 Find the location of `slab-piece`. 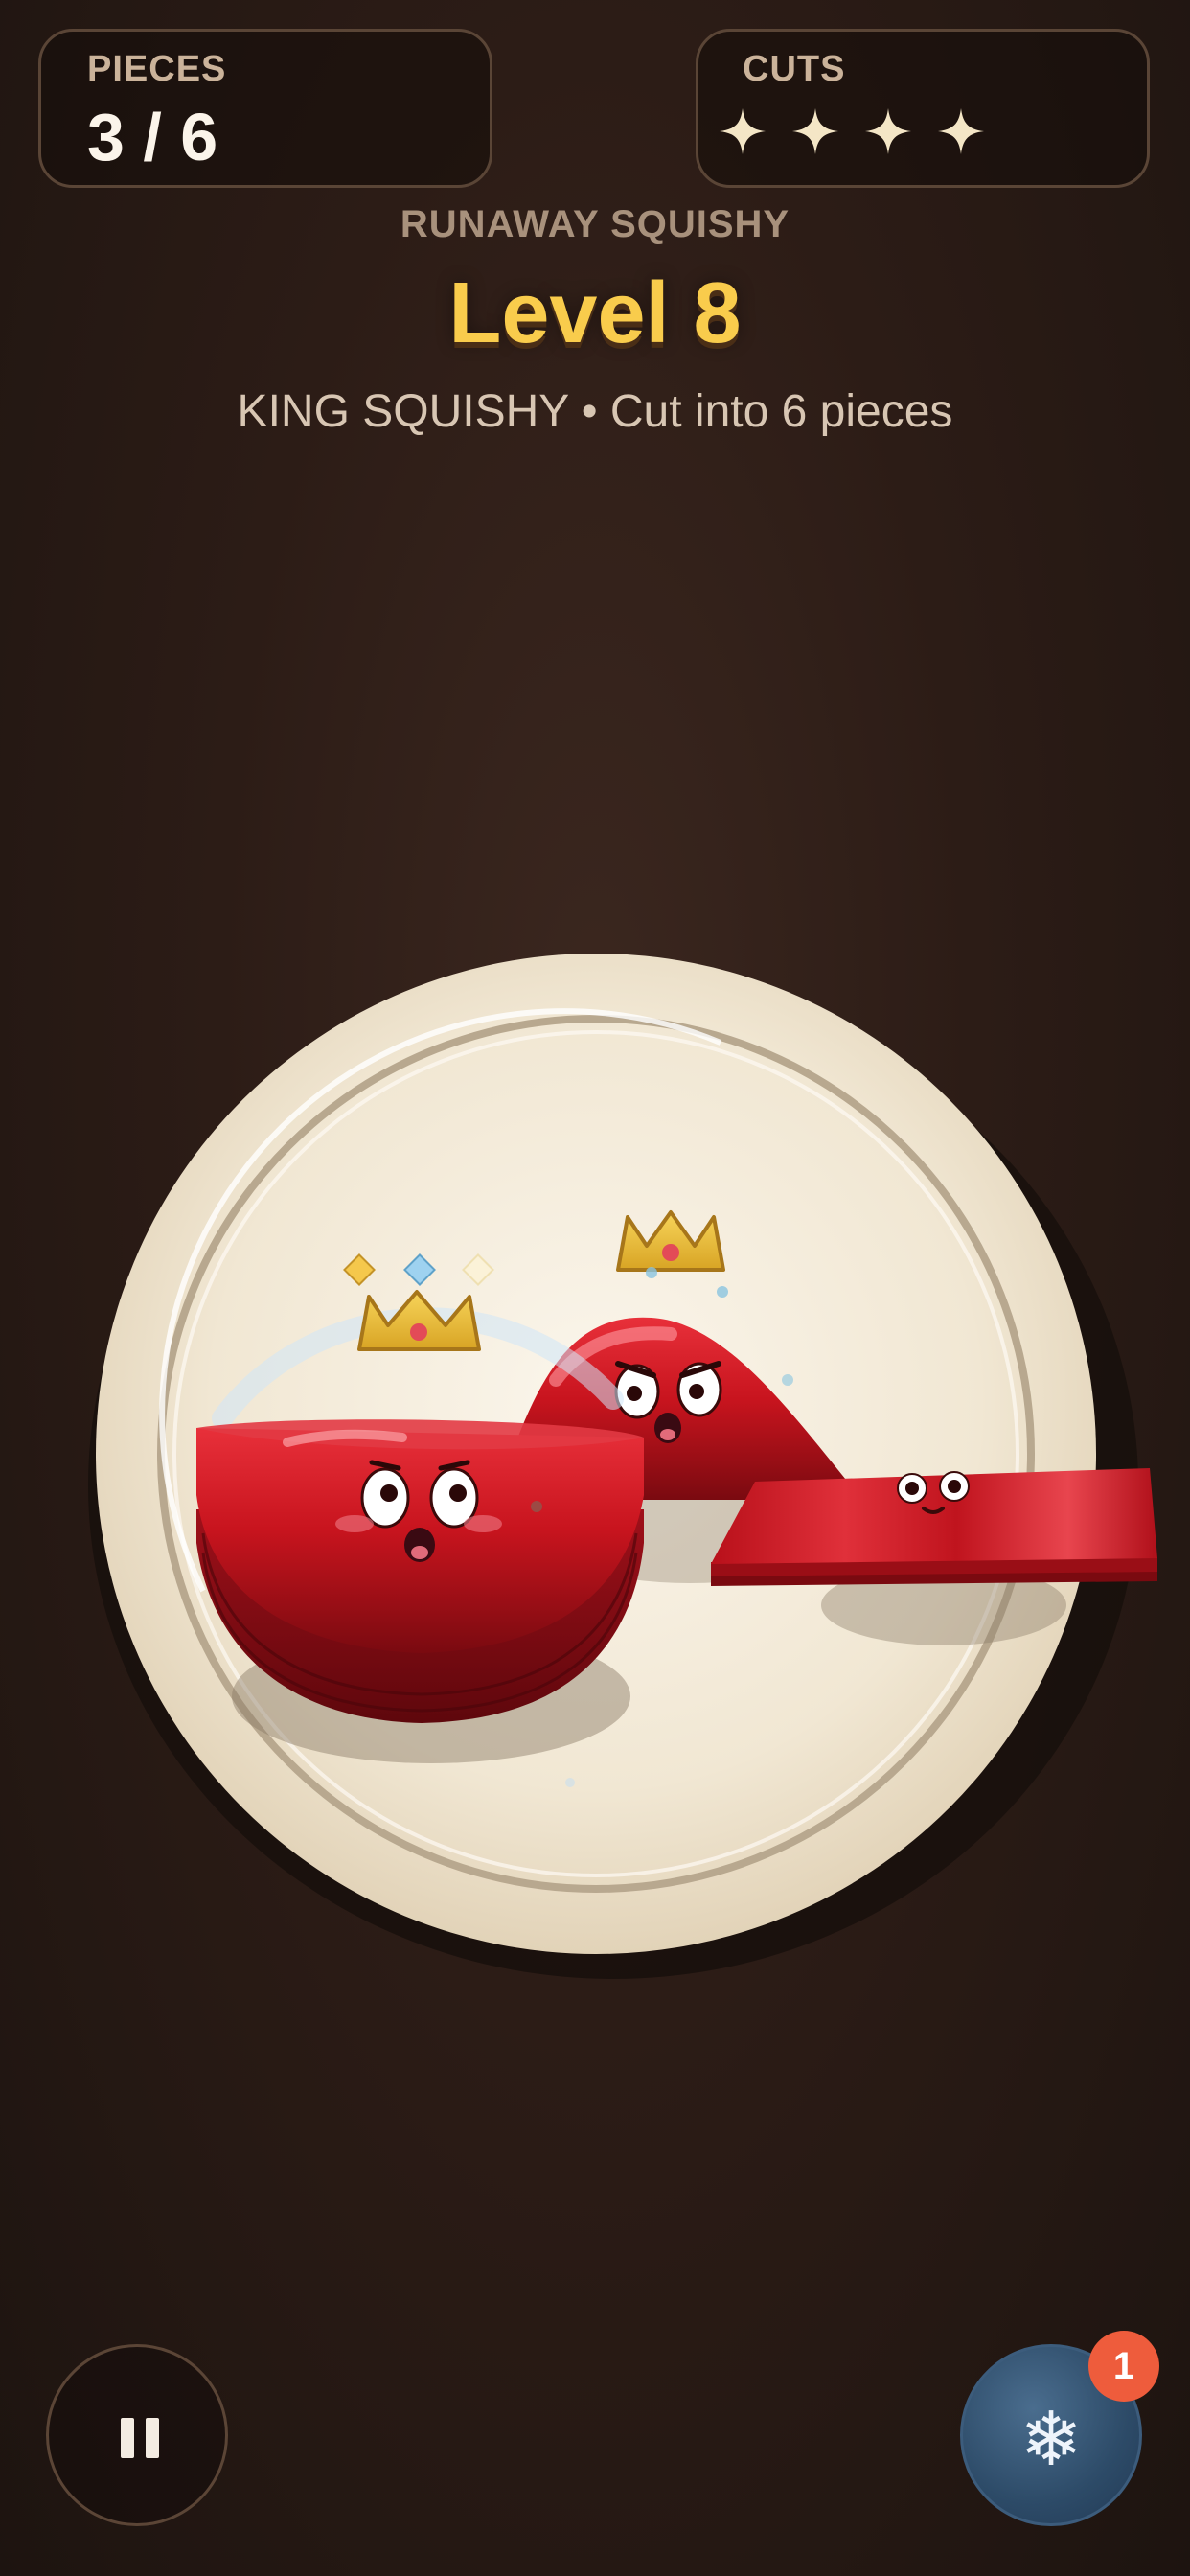

slab-piece is located at coordinates (934, 1527).